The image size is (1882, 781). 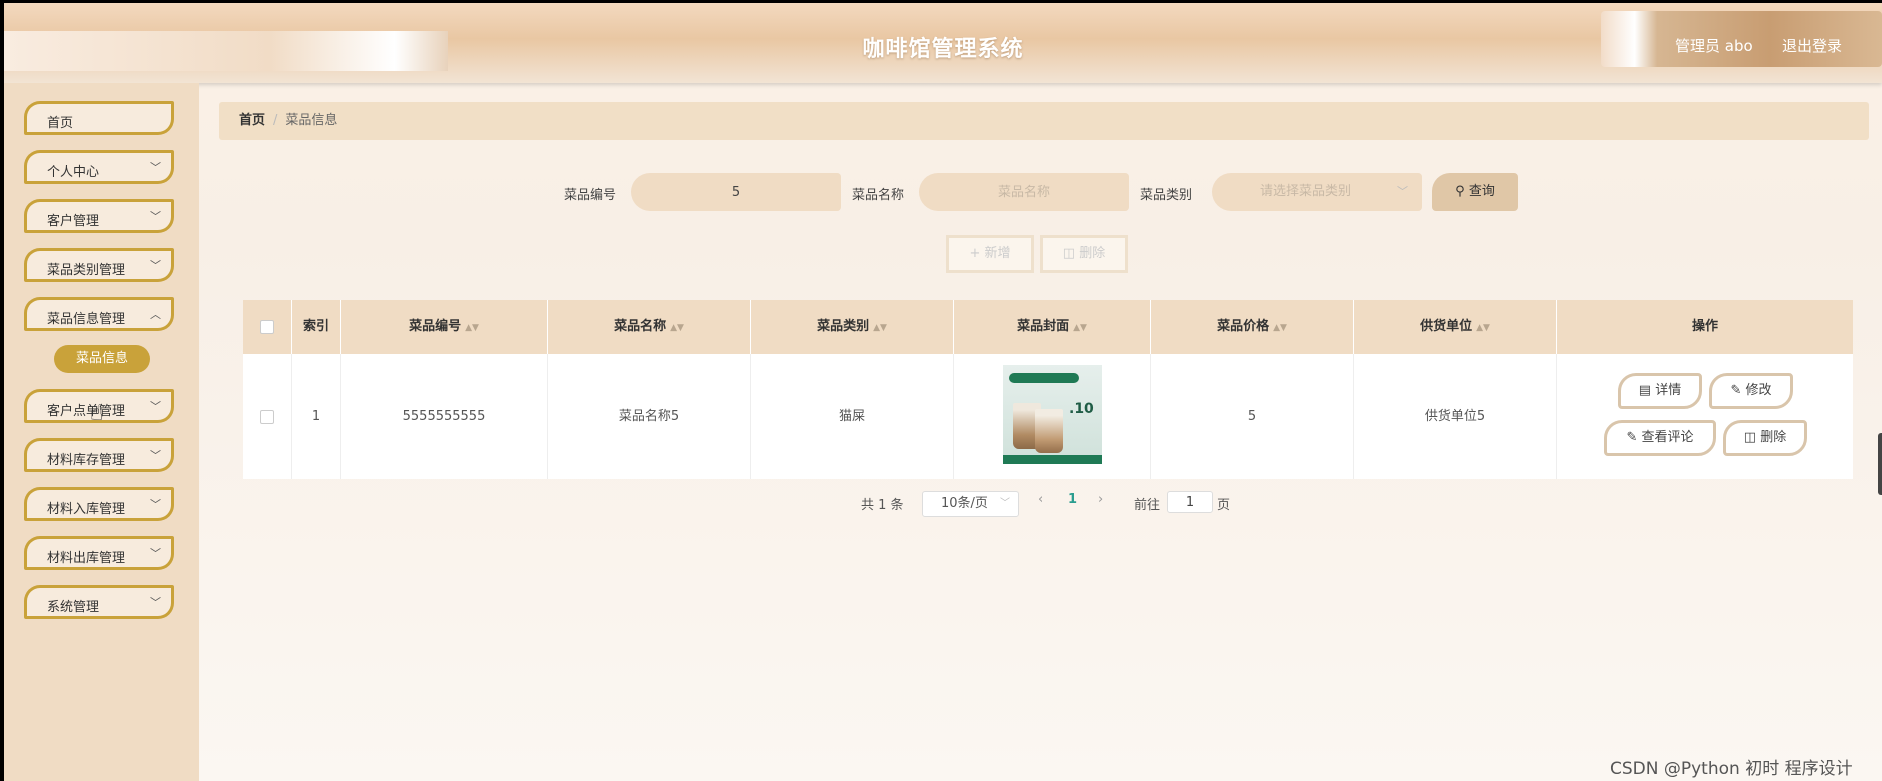 I want to click on sidebar-item-label: 菜品类别管理, so click(x=86, y=270).